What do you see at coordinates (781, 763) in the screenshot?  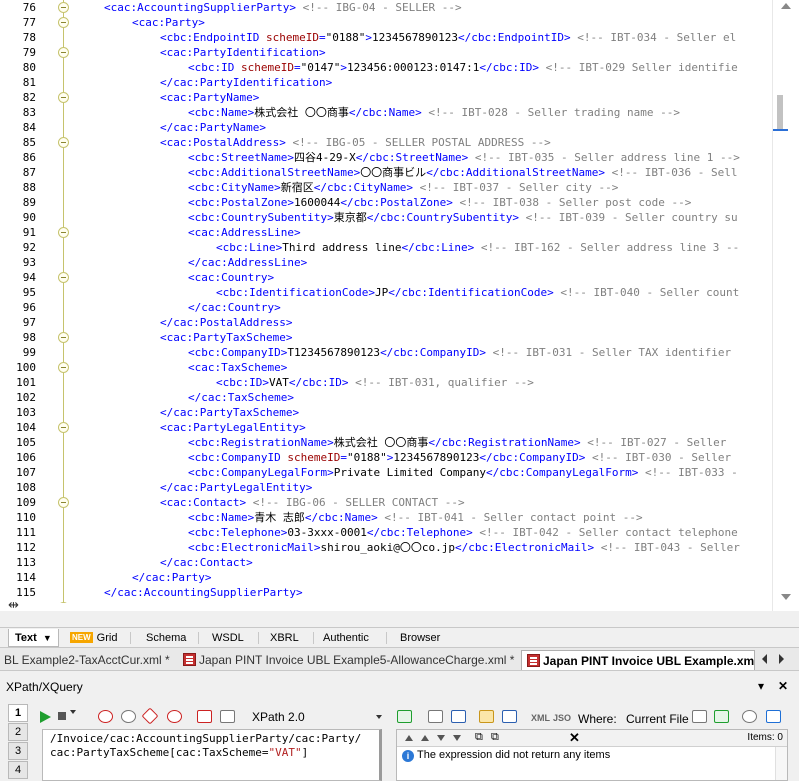 I see `results-scrollbar` at bounding box center [781, 763].